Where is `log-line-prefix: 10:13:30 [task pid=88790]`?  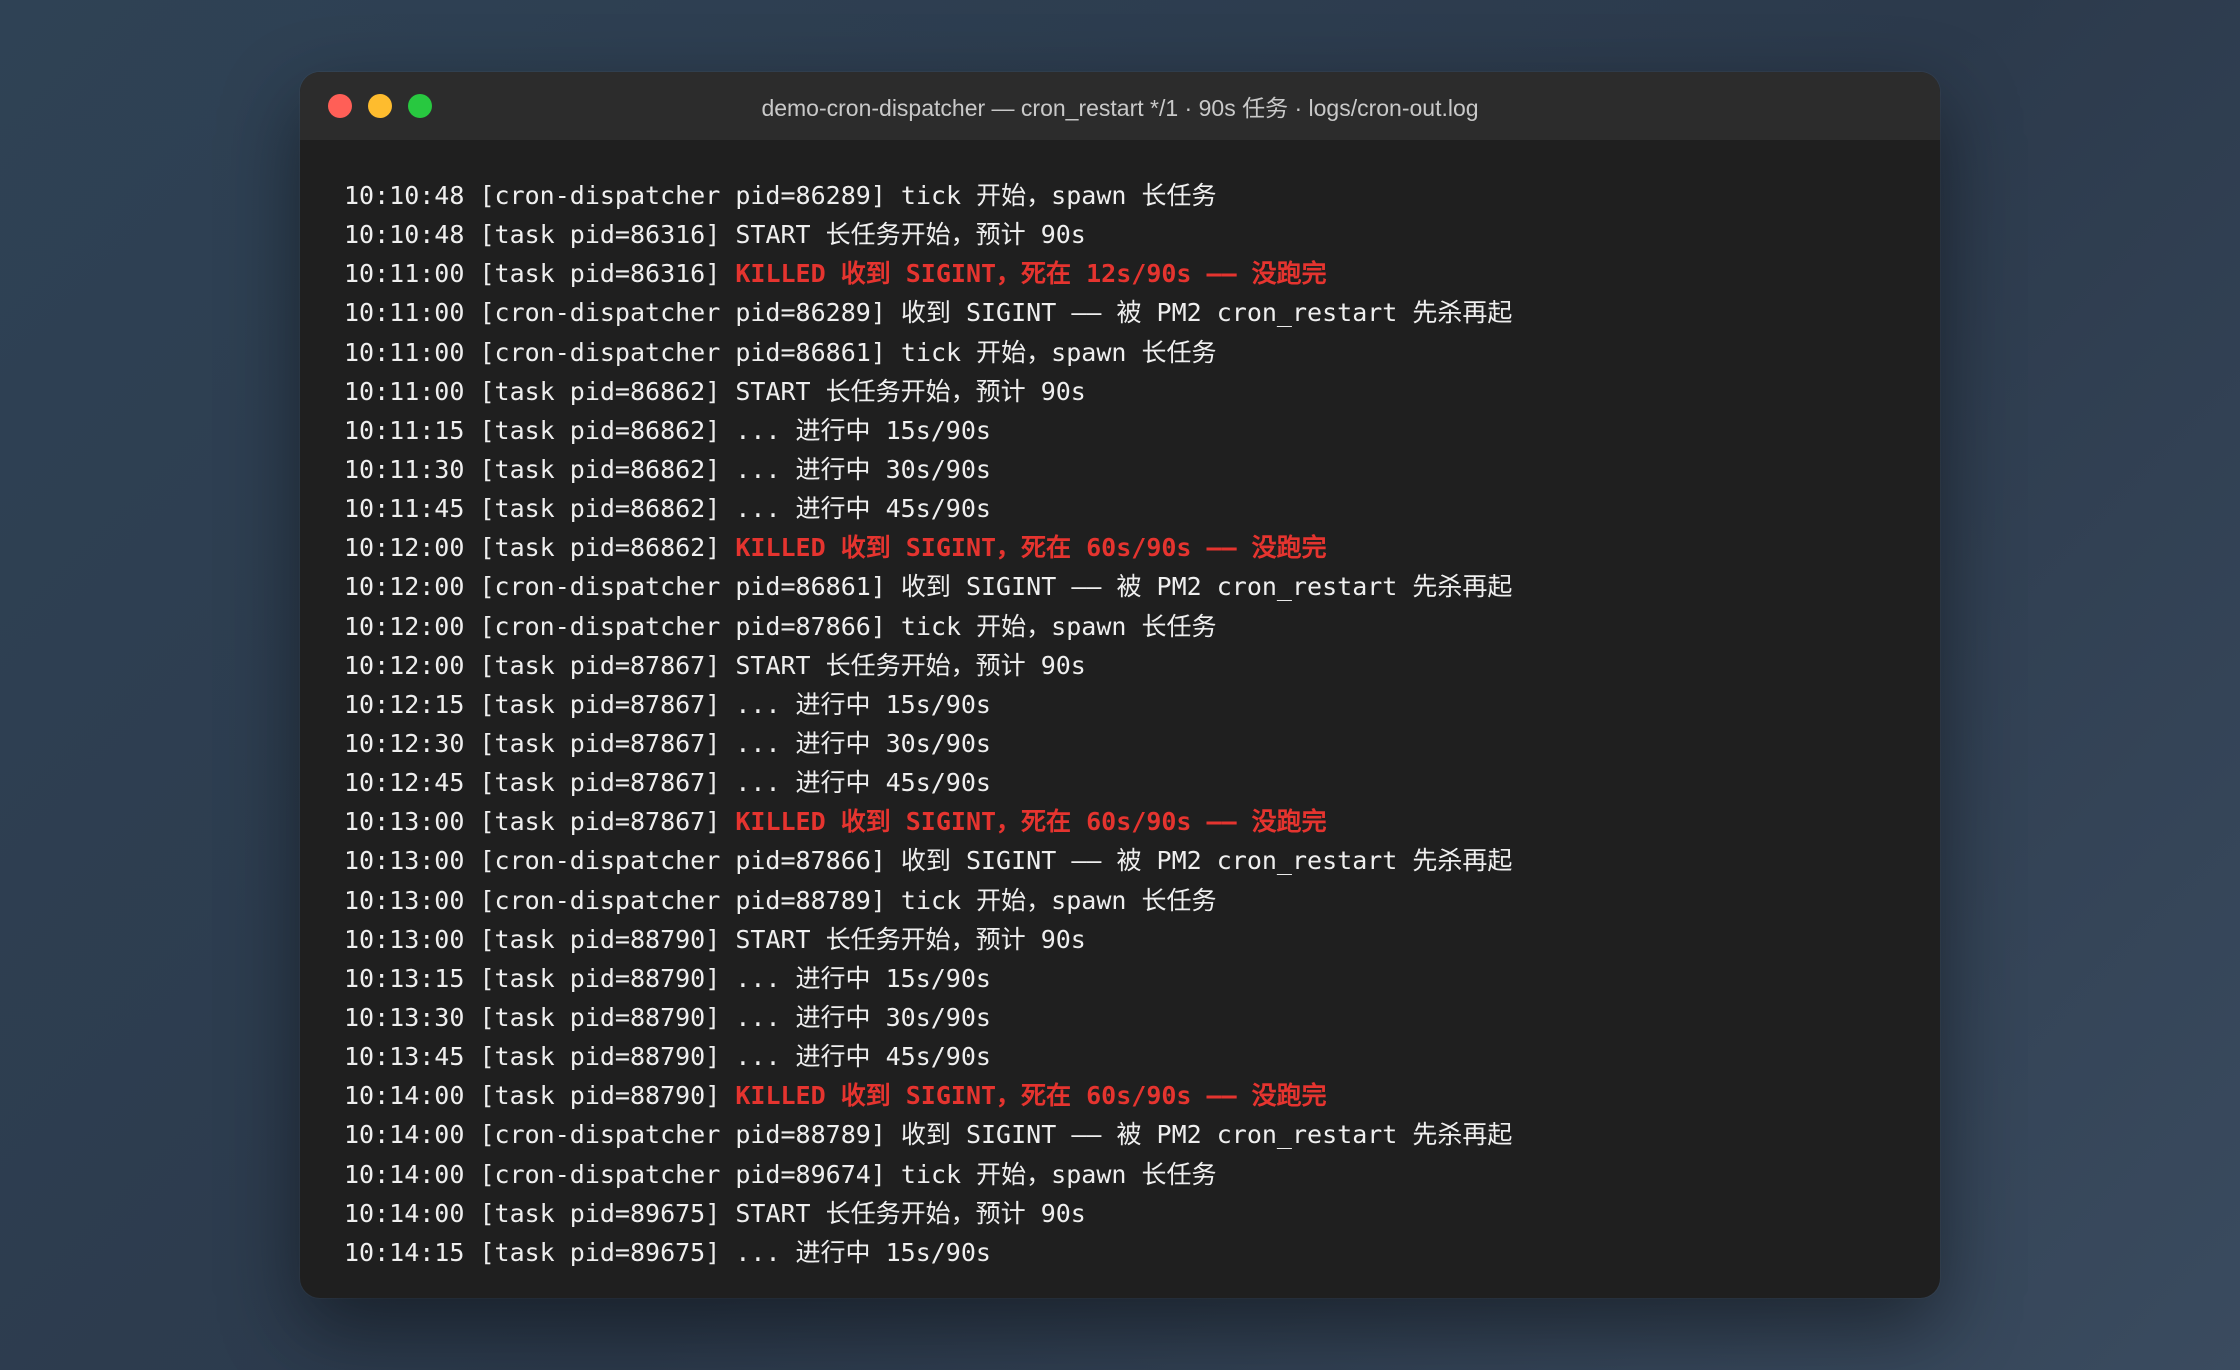
log-line-prefix: 10:13:30 [task pid=88790] is located at coordinates (540, 1017).